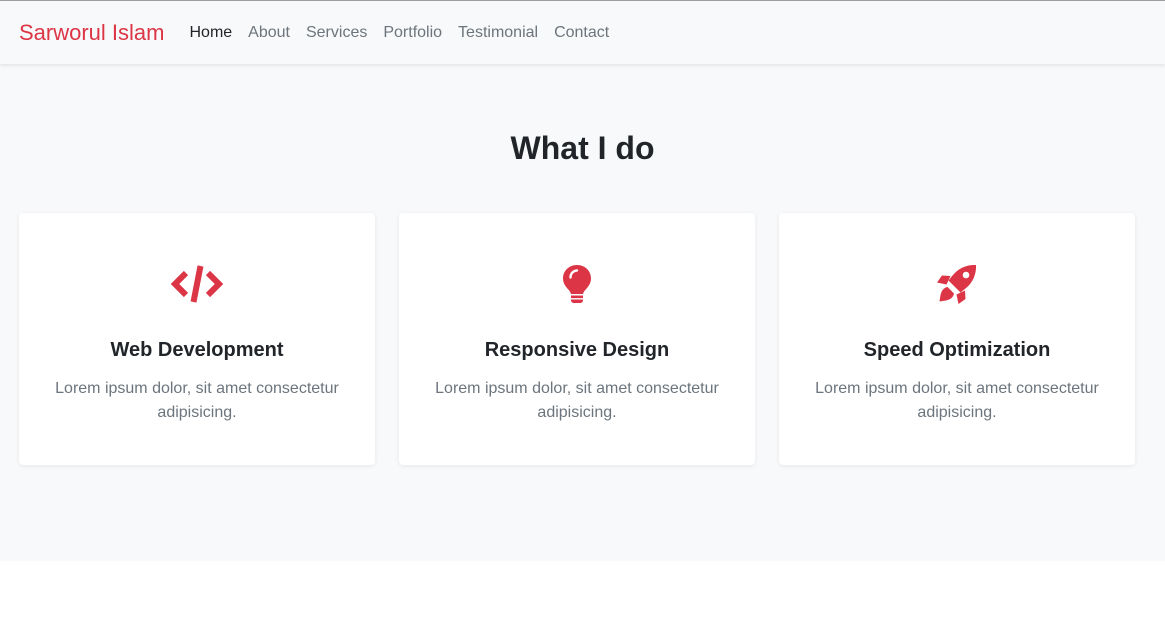 The height and width of the screenshot is (634, 1165). I want to click on nav-link-portfolio: Portfolio, so click(412, 32).